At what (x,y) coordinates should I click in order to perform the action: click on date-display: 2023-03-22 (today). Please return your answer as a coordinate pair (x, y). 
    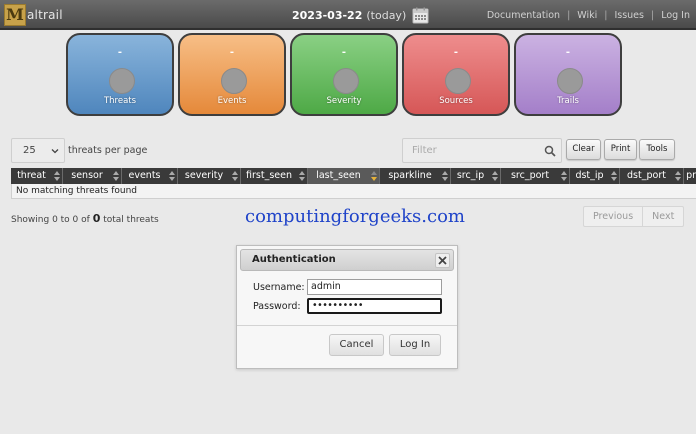
    Looking at the image, I should click on (360, 15).